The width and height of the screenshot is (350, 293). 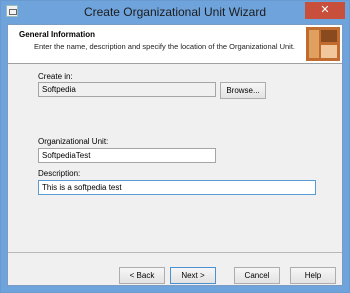 What do you see at coordinates (142, 275) in the screenshot?
I see `back-button: < Back` at bounding box center [142, 275].